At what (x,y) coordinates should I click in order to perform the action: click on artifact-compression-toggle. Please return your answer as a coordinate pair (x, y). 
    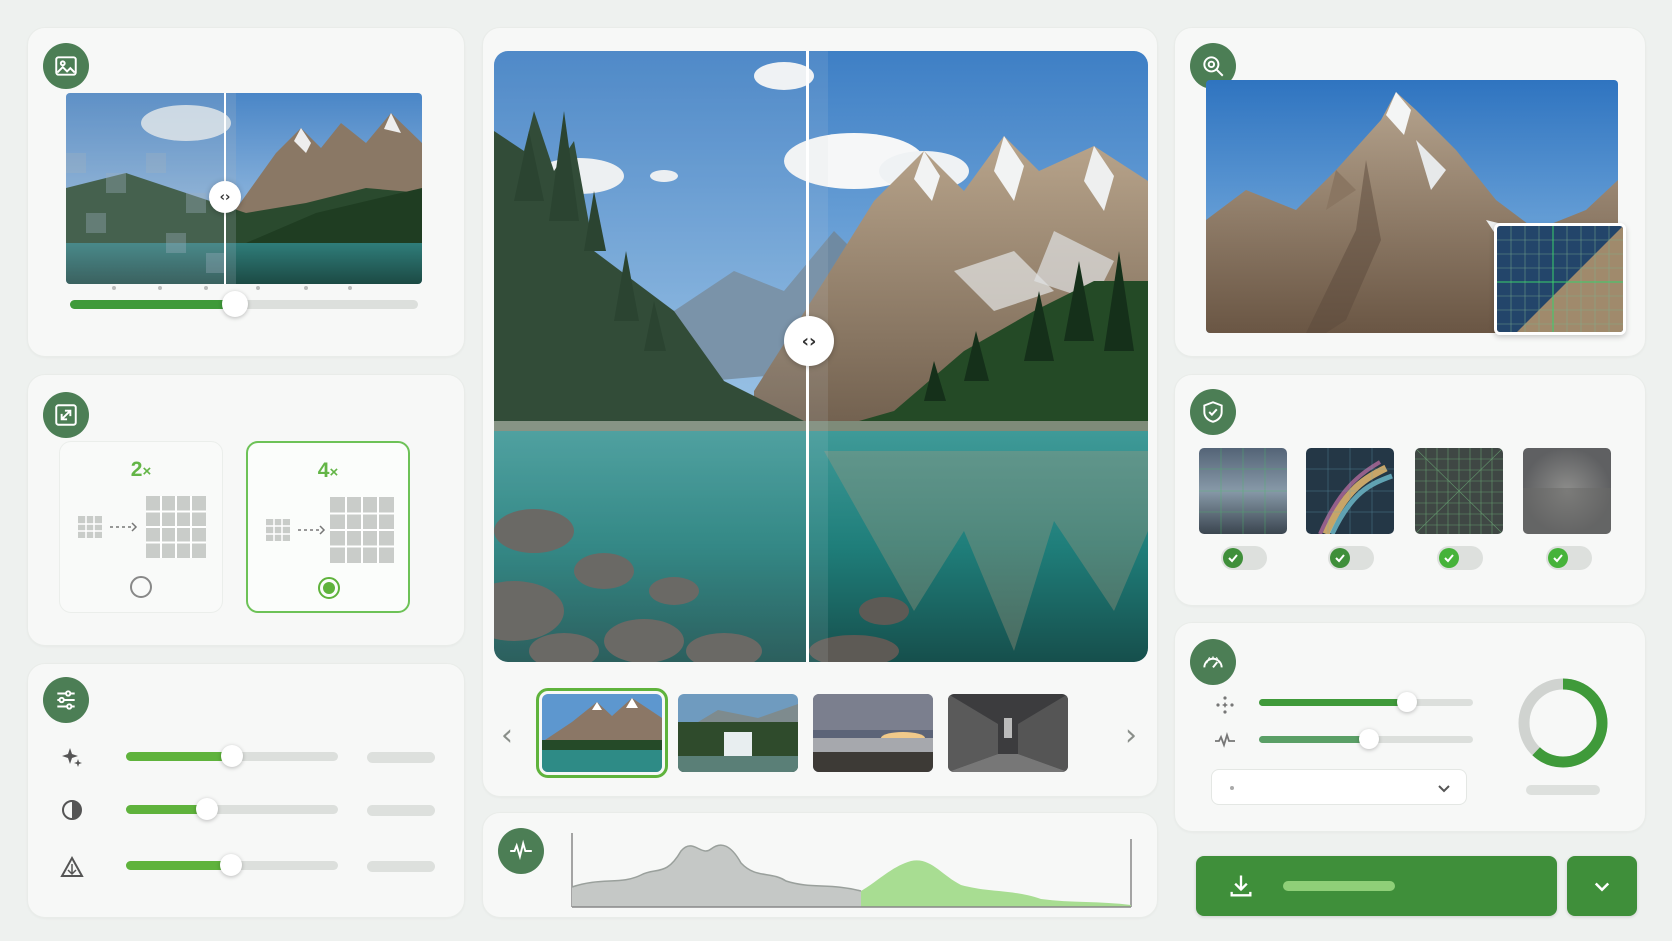
    Looking at the image, I should click on (1244, 558).